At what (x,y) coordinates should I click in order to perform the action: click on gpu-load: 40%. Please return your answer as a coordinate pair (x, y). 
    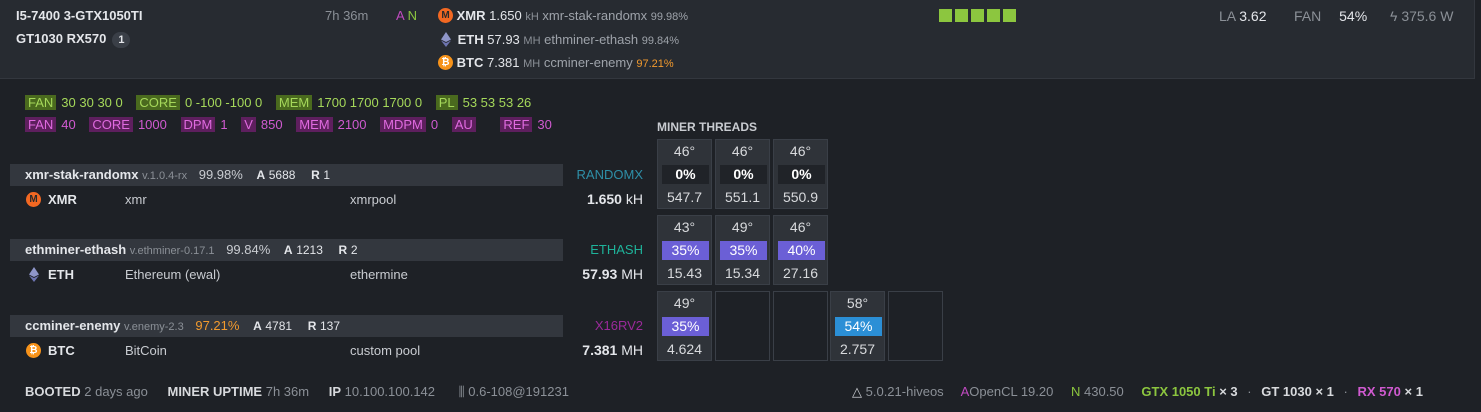
    Looking at the image, I should click on (801, 250).